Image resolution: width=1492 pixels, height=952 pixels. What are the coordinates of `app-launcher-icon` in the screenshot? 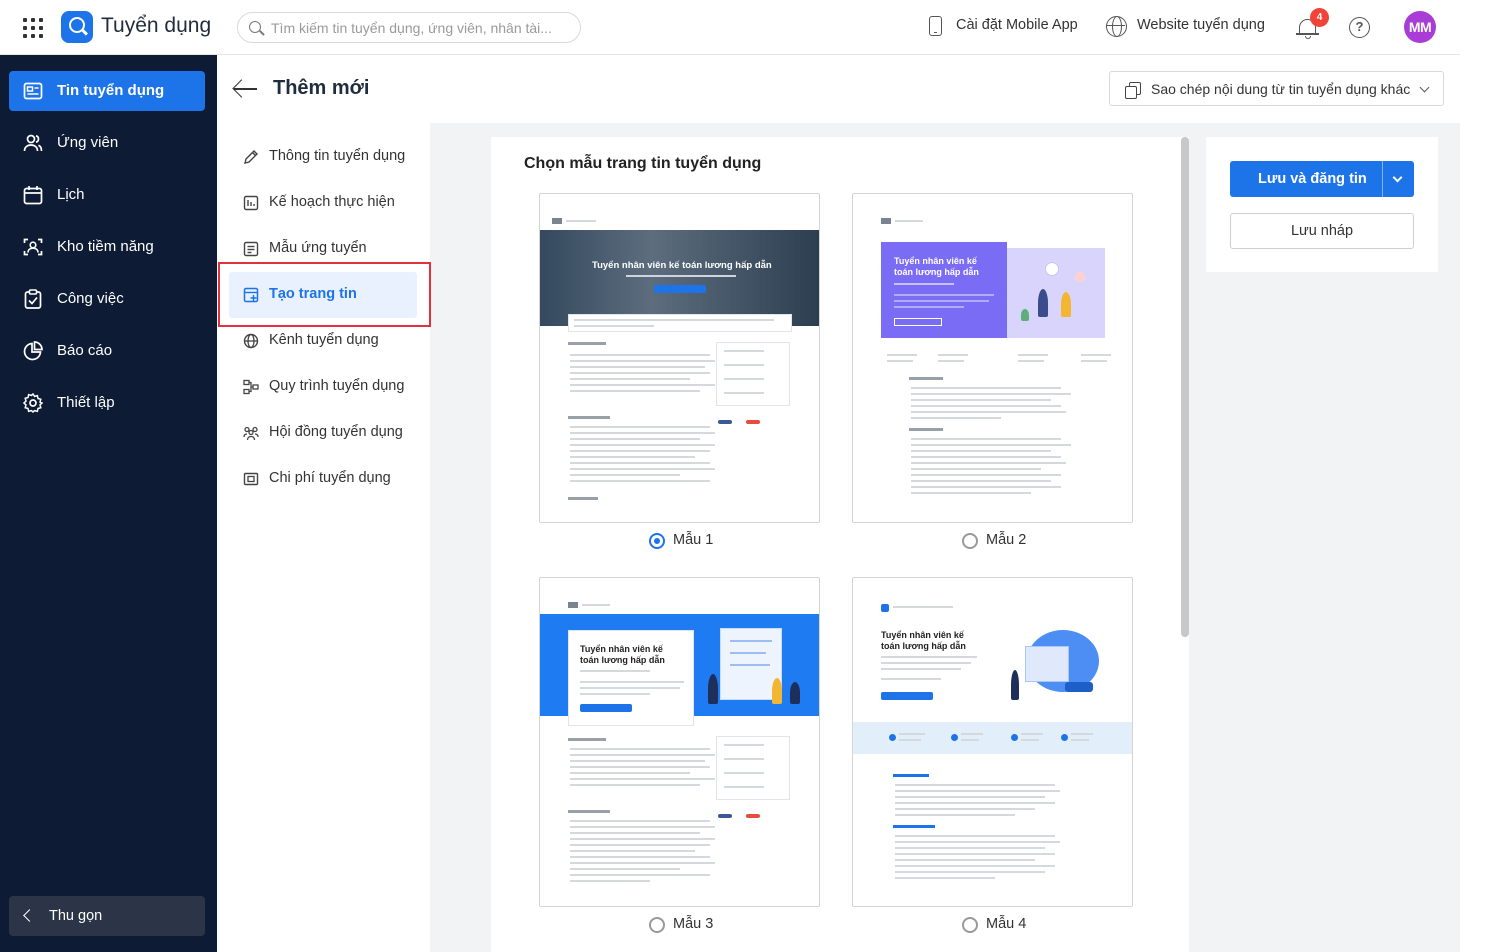 It's located at (33, 28).